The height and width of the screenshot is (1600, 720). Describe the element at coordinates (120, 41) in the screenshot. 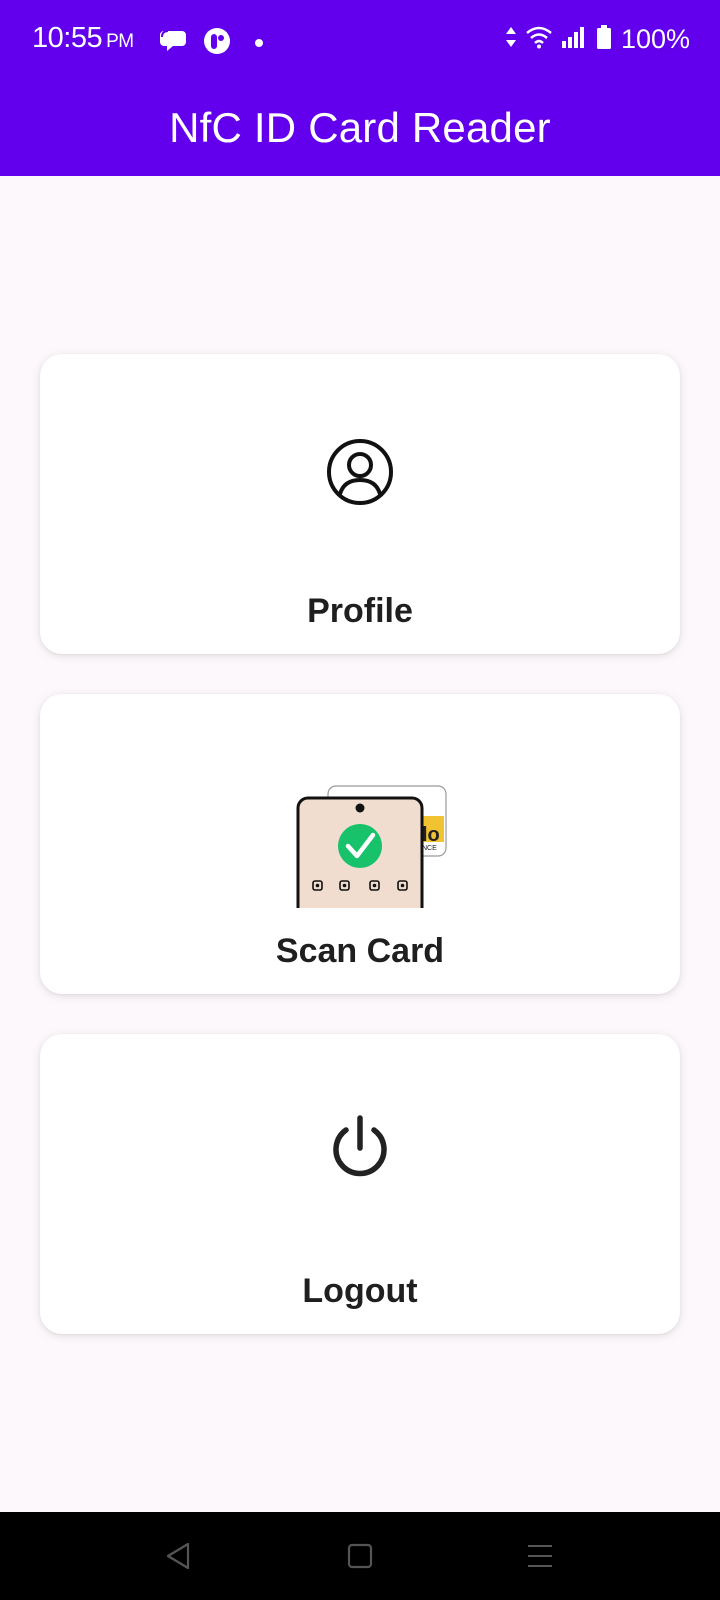

I see `status-ampm: PM` at that location.